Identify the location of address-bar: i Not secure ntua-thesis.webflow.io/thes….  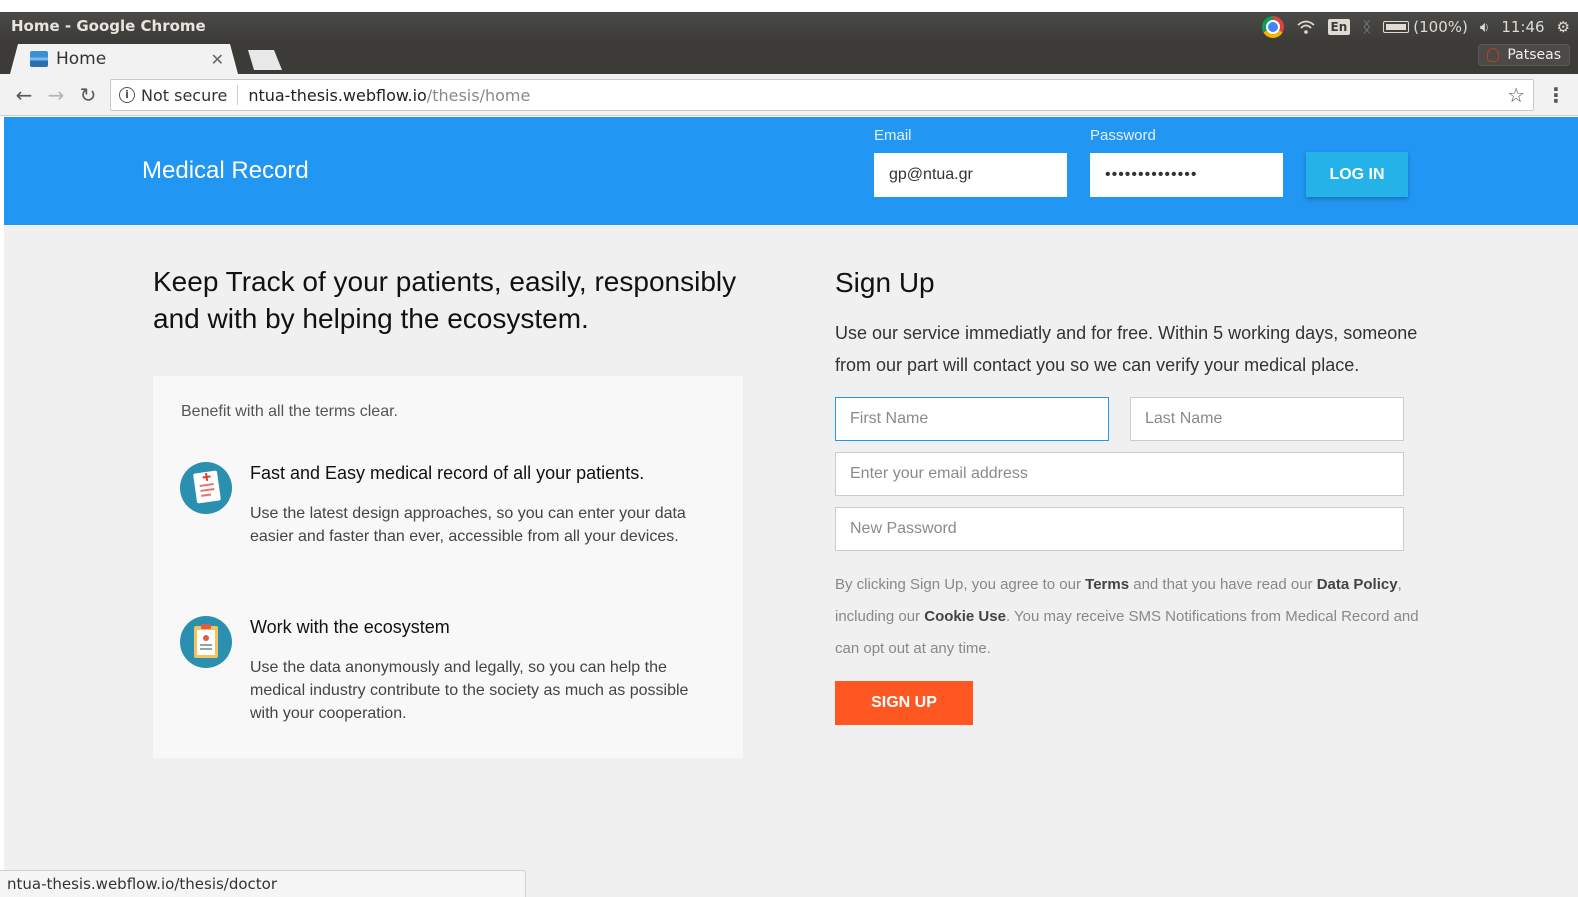
(822, 95).